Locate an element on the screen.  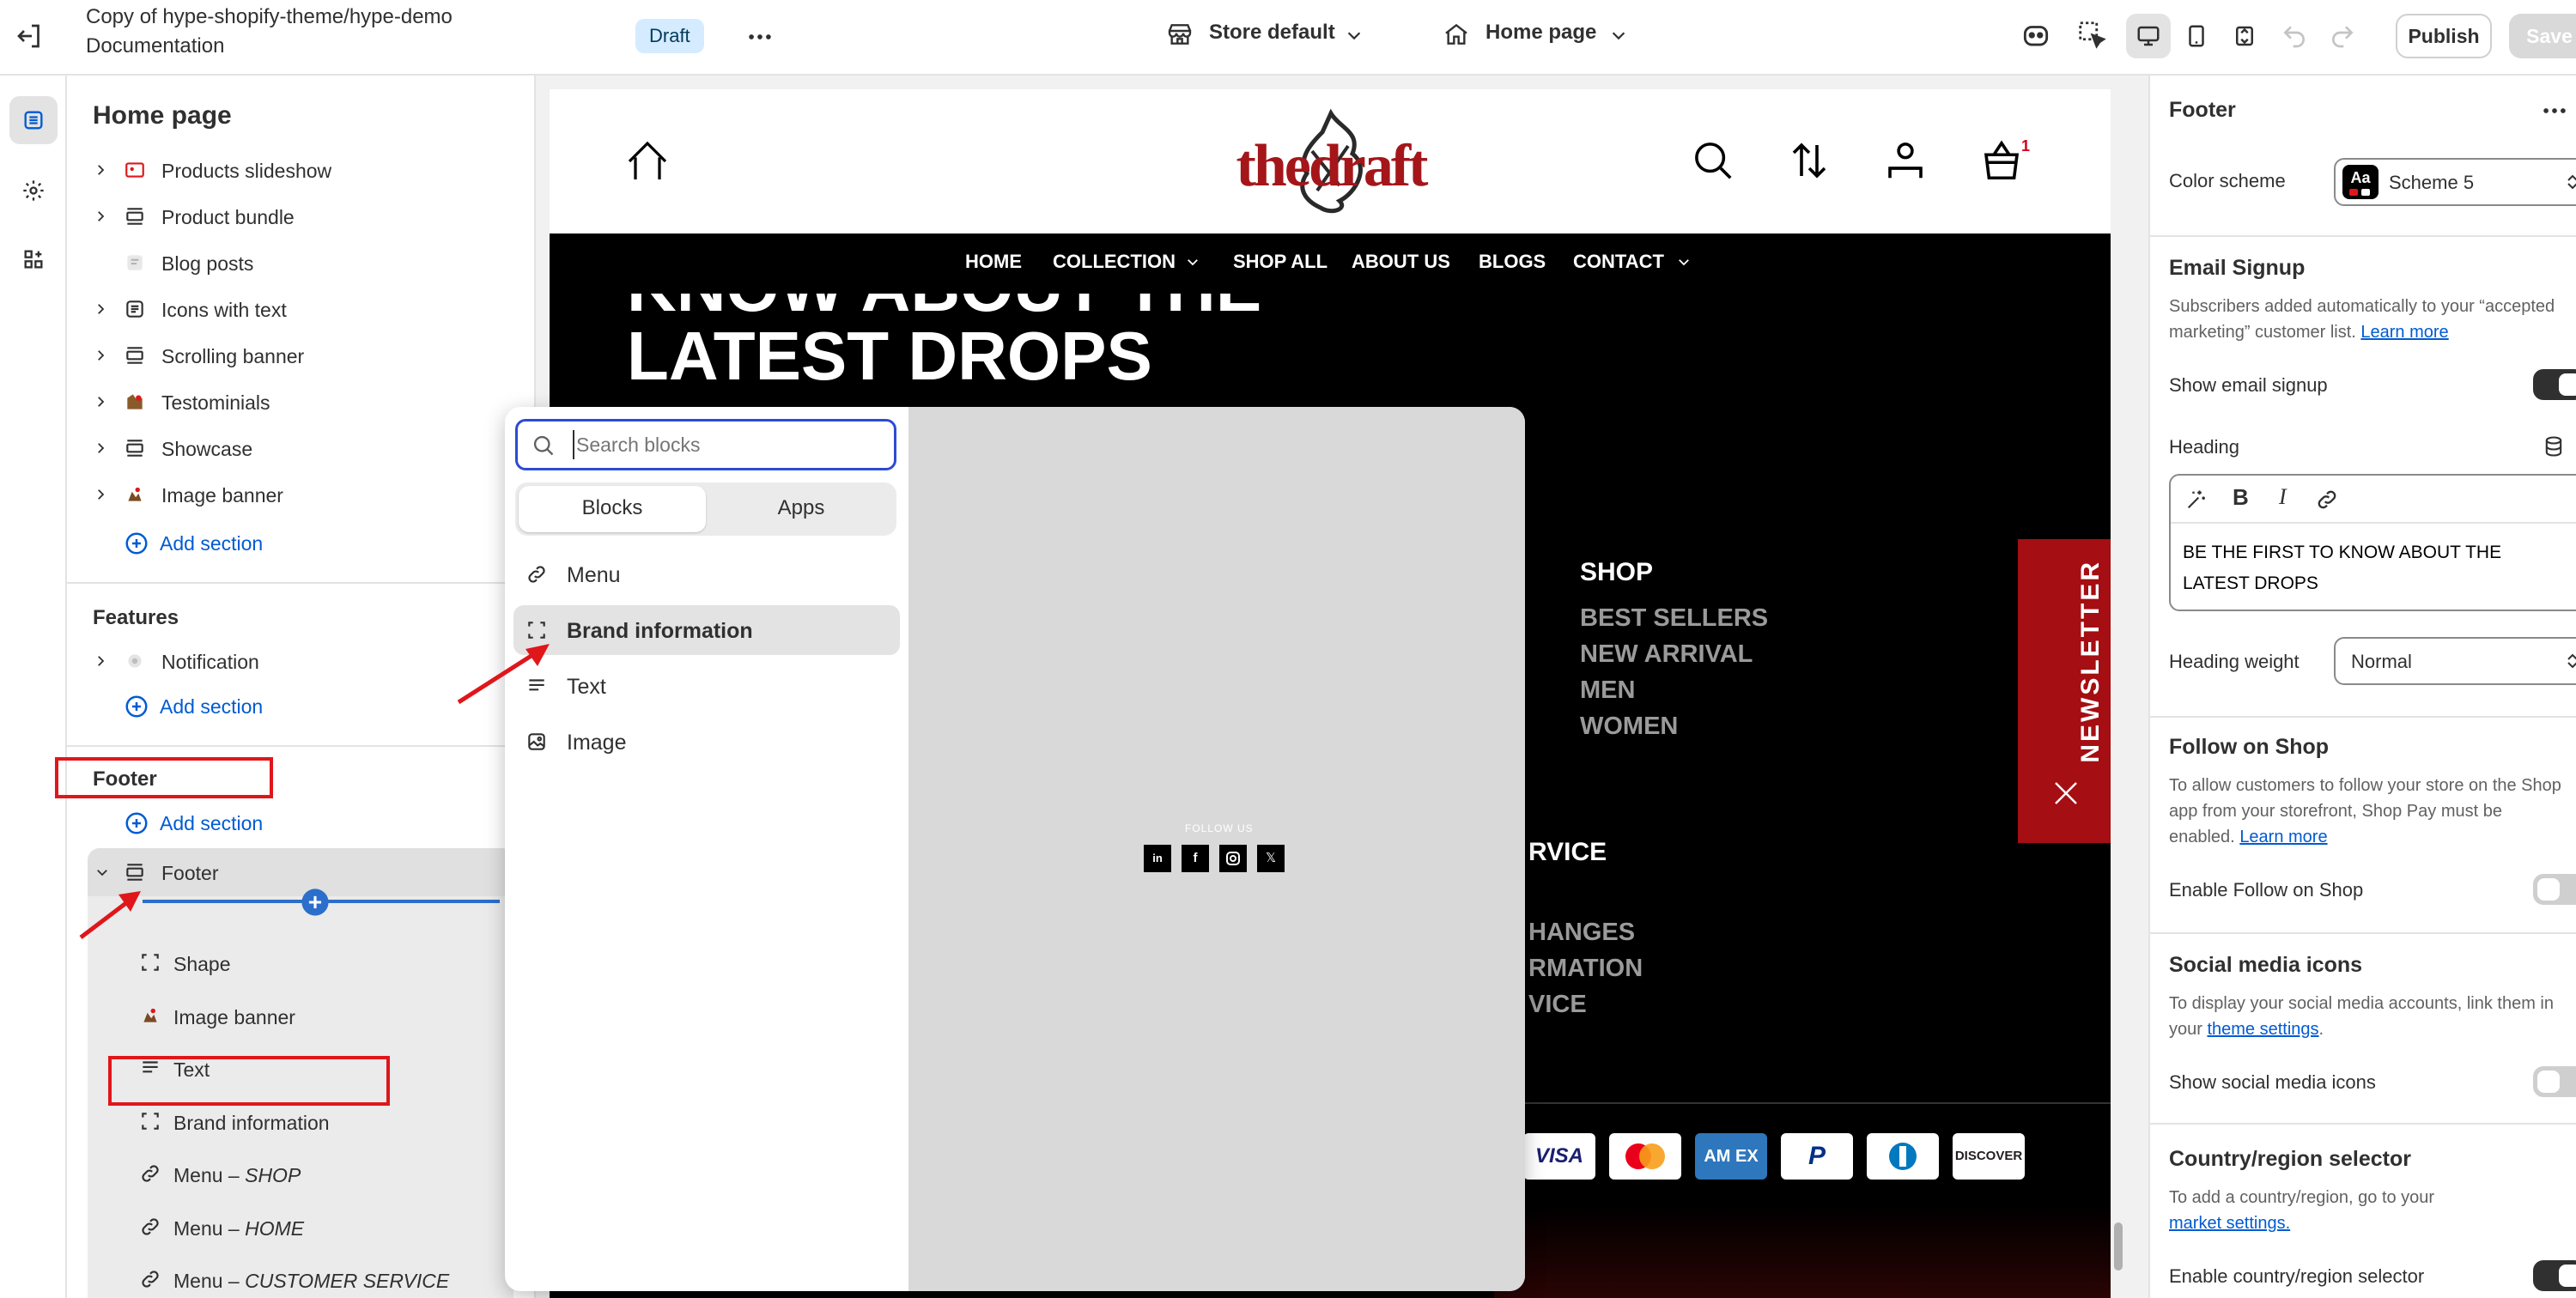
store-selector: Store default is located at coordinates (1269, 36).